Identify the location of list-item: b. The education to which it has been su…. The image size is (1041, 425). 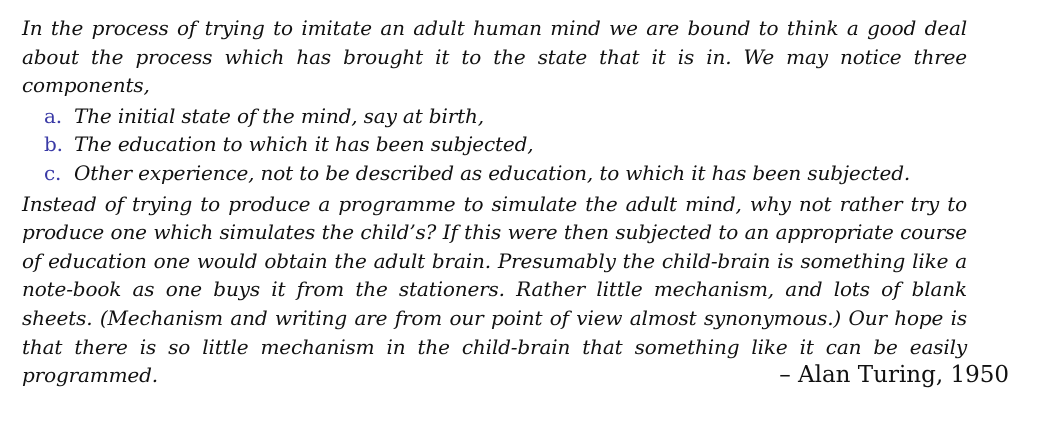
(505, 144).